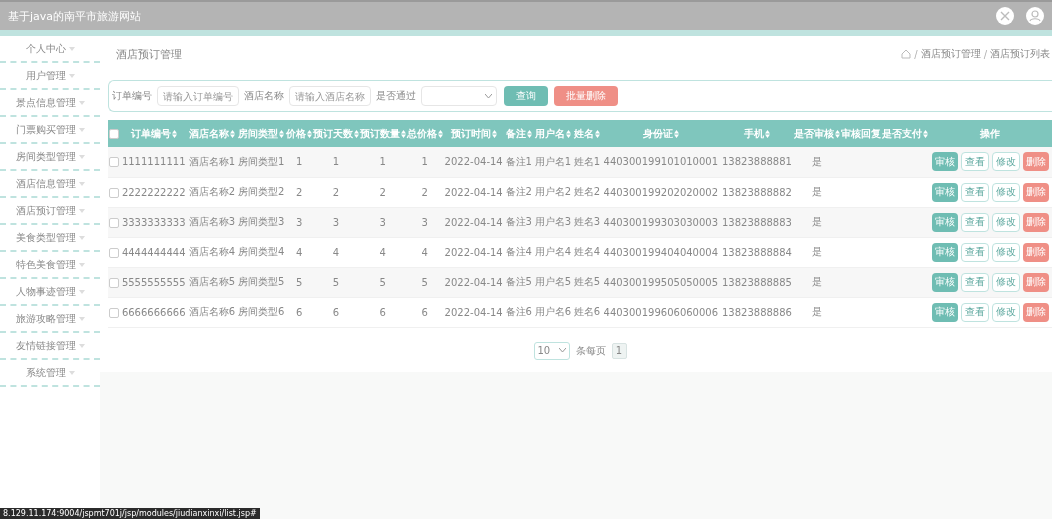 The width and height of the screenshot is (1052, 519). What do you see at coordinates (154, 192) in the screenshot?
I see `table-cell: 2222222222` at bounding box center [154, 192].